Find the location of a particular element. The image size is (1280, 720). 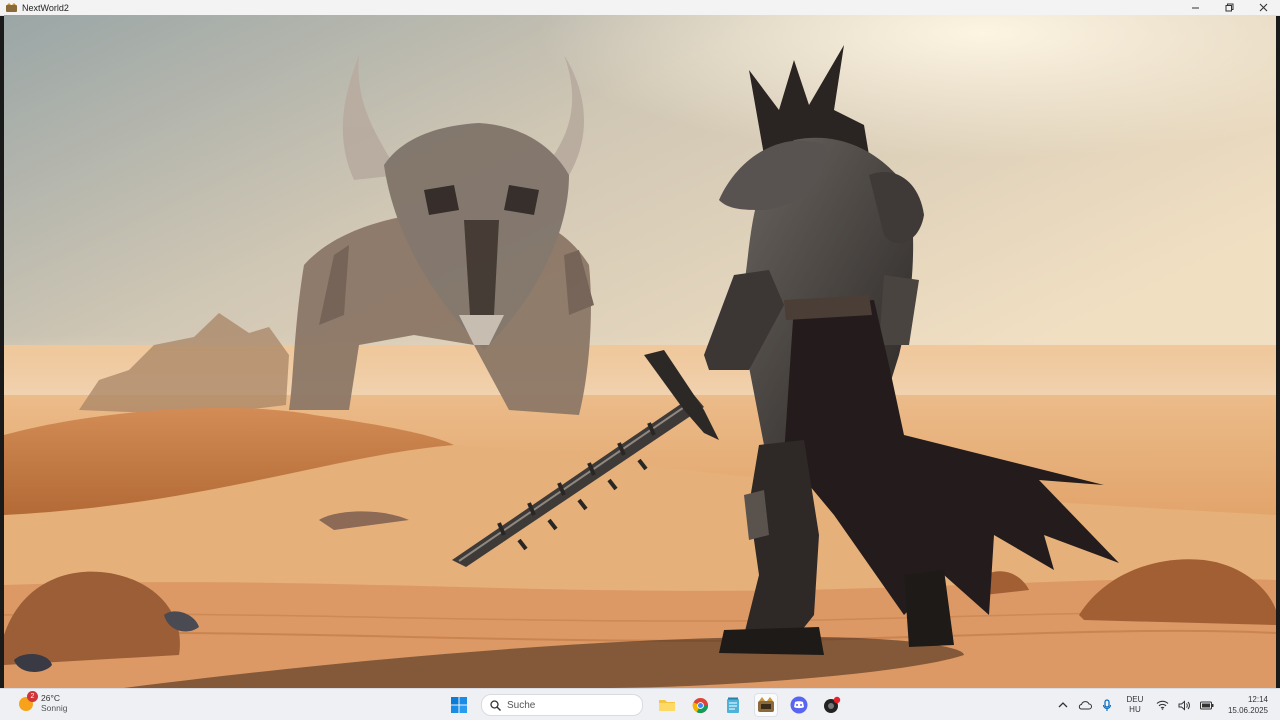

record-app-icon is located at coordinates (832, 704).